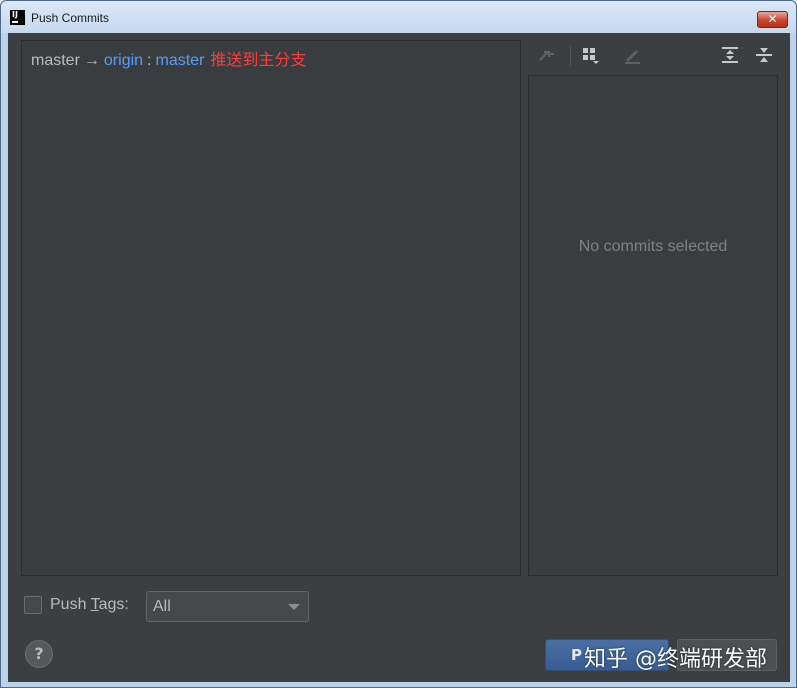 This screenshot has width=797, height=688. I want to click on help-button: ?, so click(39, 654).